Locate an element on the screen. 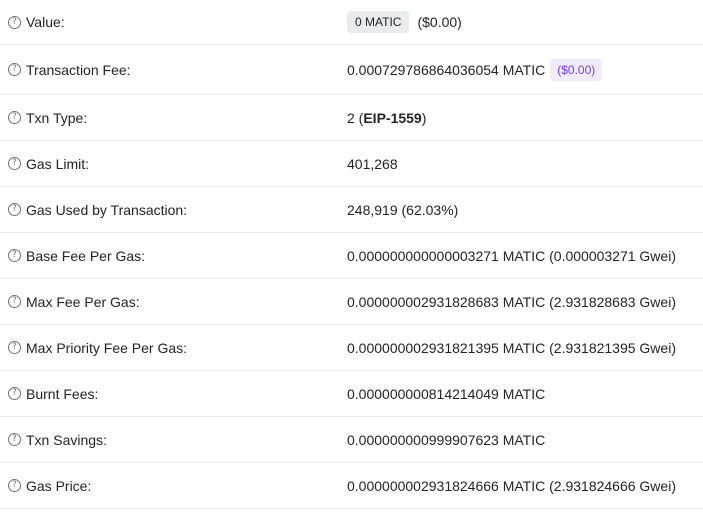 This screenshot has height=513, width=703. burnt-fees-label: Burnt Fees: is located at coordinates (62, 393).